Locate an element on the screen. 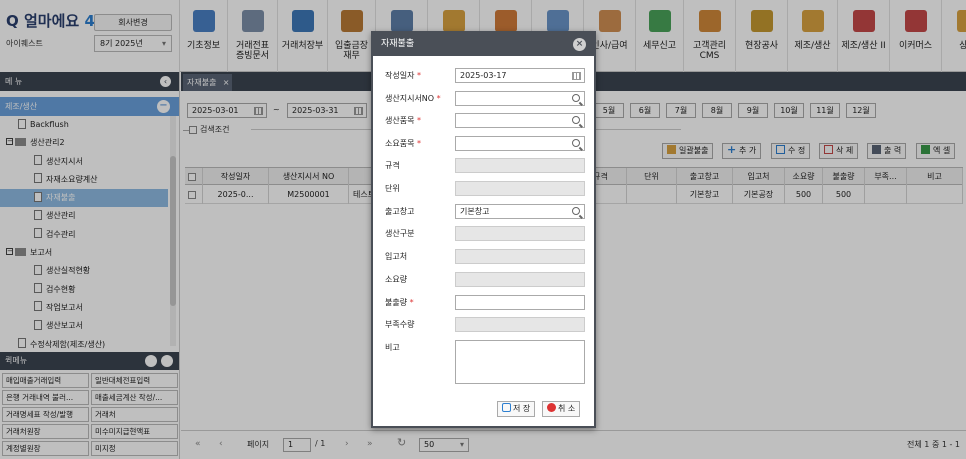  cancel-icon is located at coordinates (551, 407).